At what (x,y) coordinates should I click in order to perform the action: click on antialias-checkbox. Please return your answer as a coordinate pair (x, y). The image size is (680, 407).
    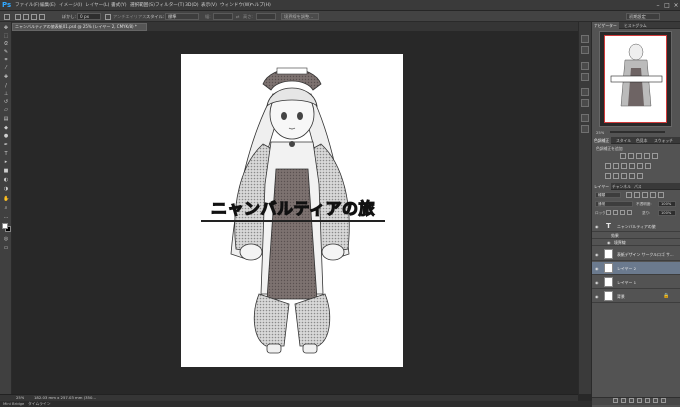
    Looking at the image, I should click on (108, 17).